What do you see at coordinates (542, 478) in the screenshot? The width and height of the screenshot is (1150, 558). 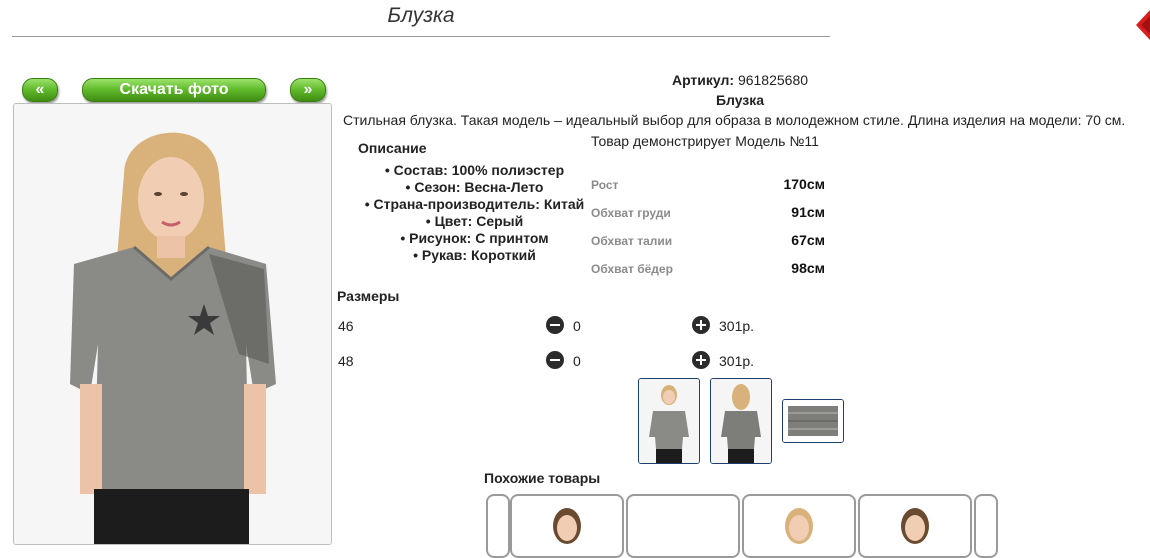 I see `similar-products-title: Похожие товары` at bounding box center [542, 478].